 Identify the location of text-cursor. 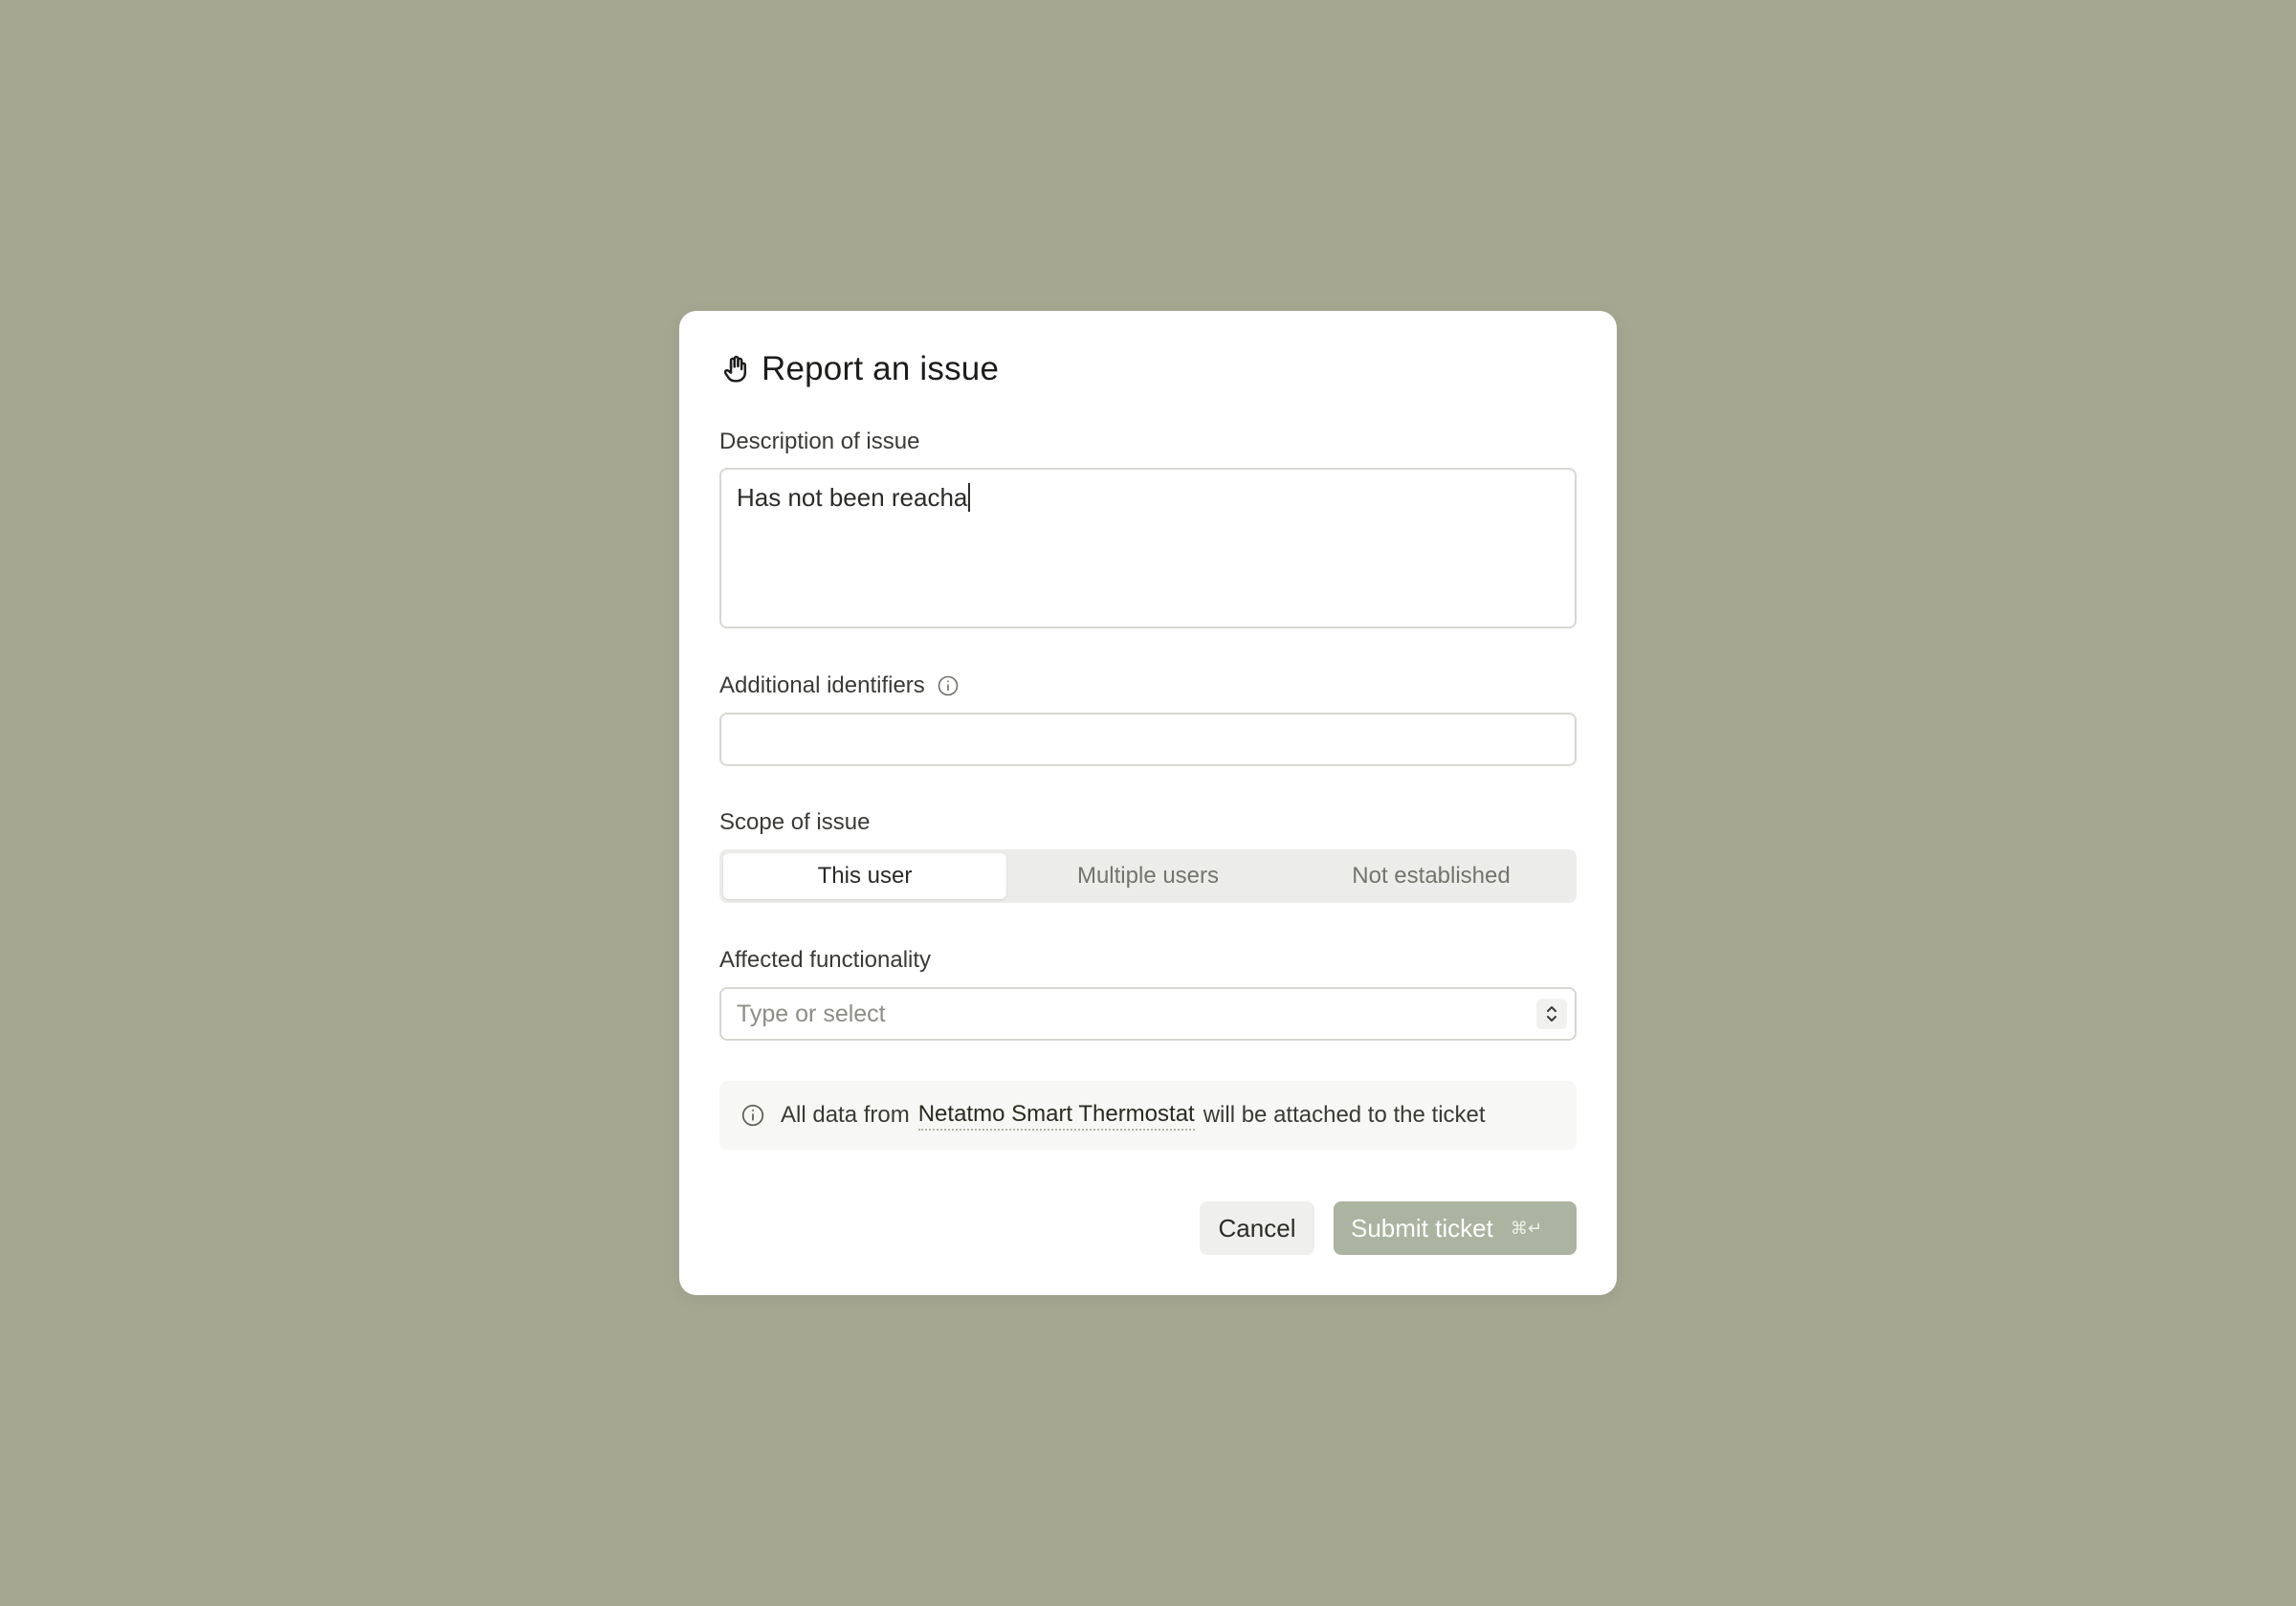
(970, 498).